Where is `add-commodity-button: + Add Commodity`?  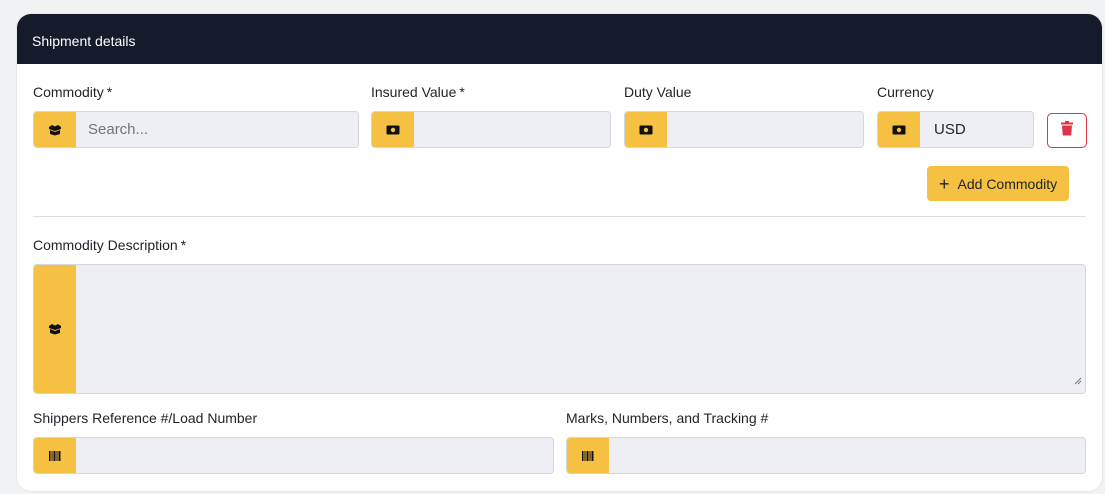 add-commodity-button: + Add Commodity is located at coordinates (998, 183).